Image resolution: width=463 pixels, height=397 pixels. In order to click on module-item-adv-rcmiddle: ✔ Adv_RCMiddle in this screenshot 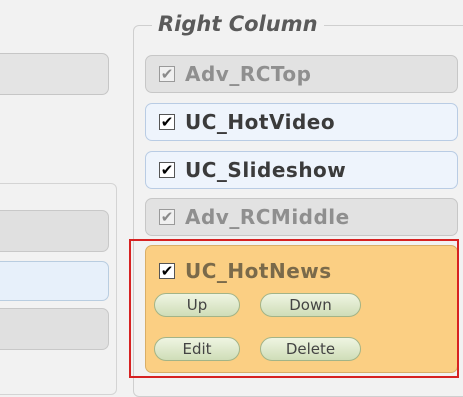, I will do `click(301, 217)`.